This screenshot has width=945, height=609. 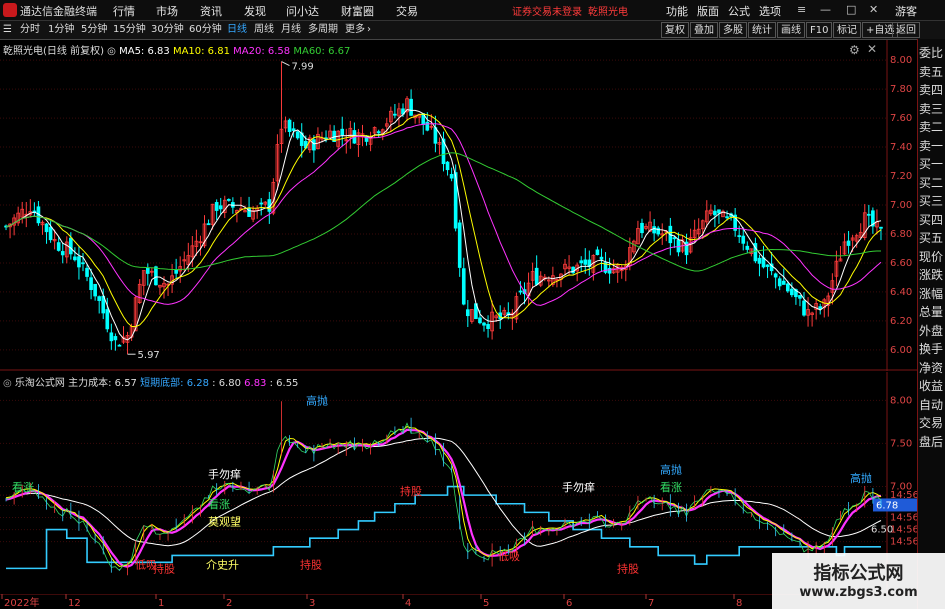 What do you see at coordinates (931, 219) in the screenshot?
I see `side-item-9: 买四` at bounding box center [931, 219].